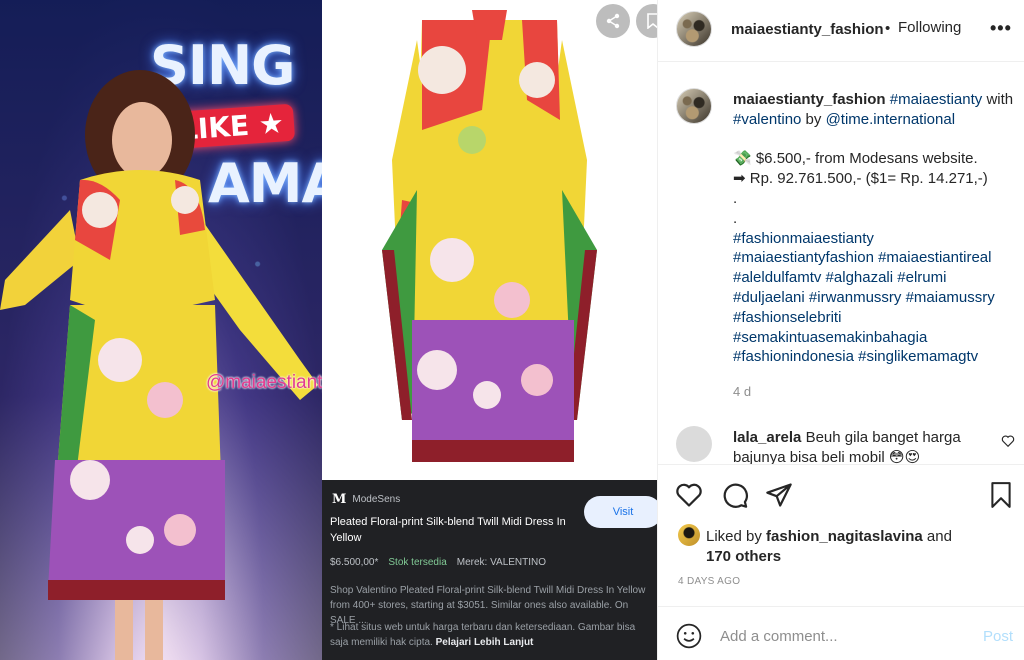 The height and width of the screenshot is (660, 1024). I want to click on header-username: maiaestianty_fashion, so click(807, 29).